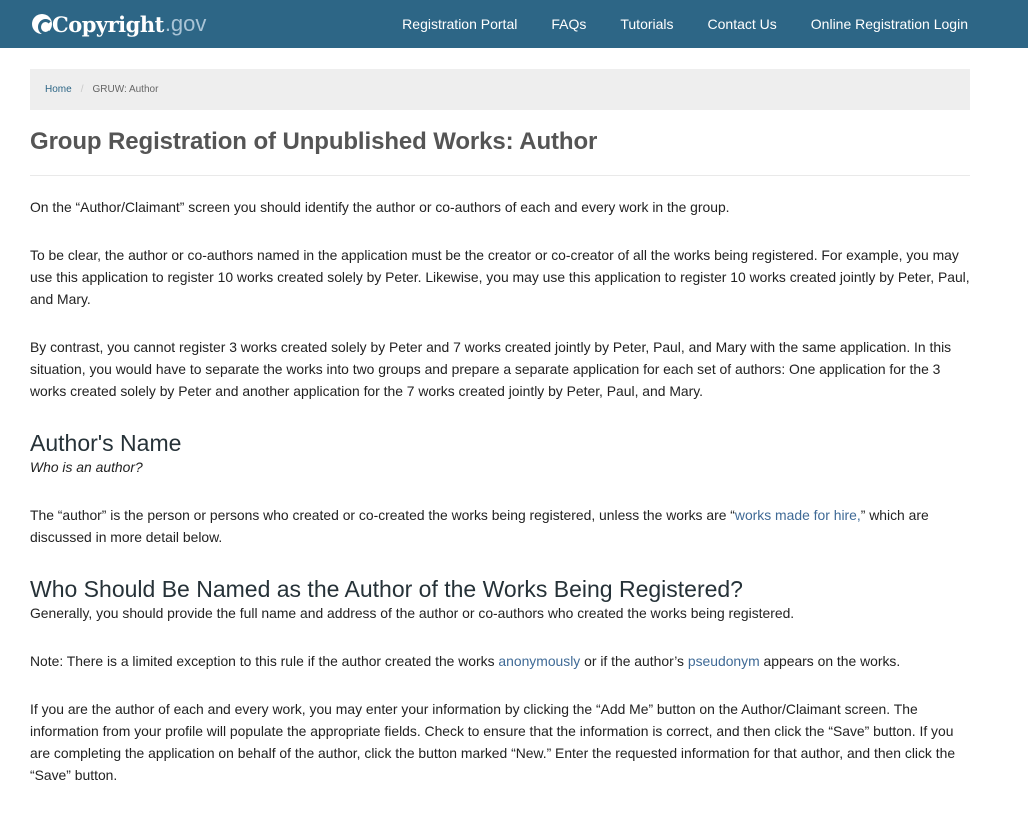 The width and height of the screenshot is (1028, 815). What do you see at coordinates (108, 24) in the screenshot?
I see `logo-word: Copyright` at bounding box center [108, 24].